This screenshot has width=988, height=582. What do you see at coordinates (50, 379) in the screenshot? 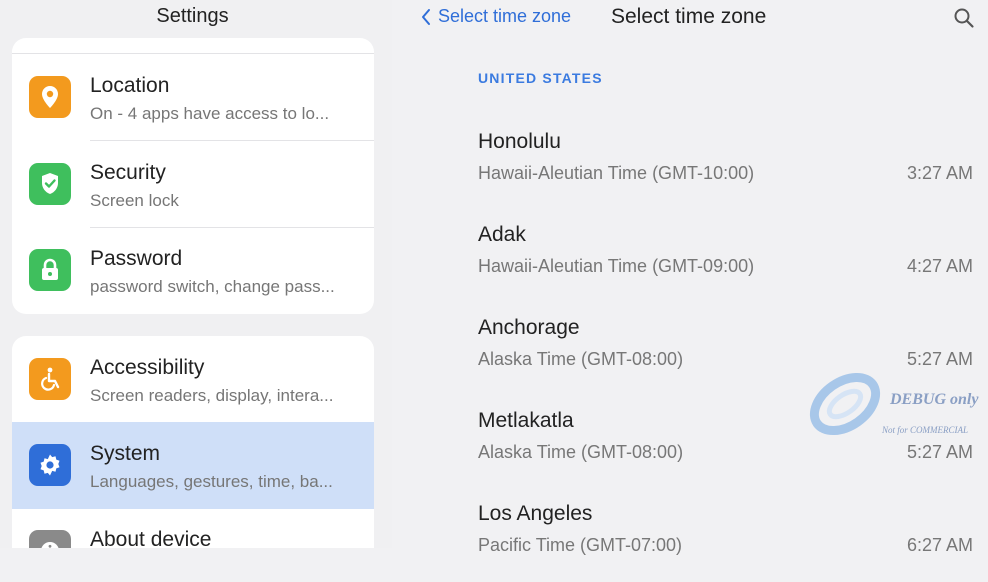
I see `accessibility-icon` at bounding box center [50, 379].